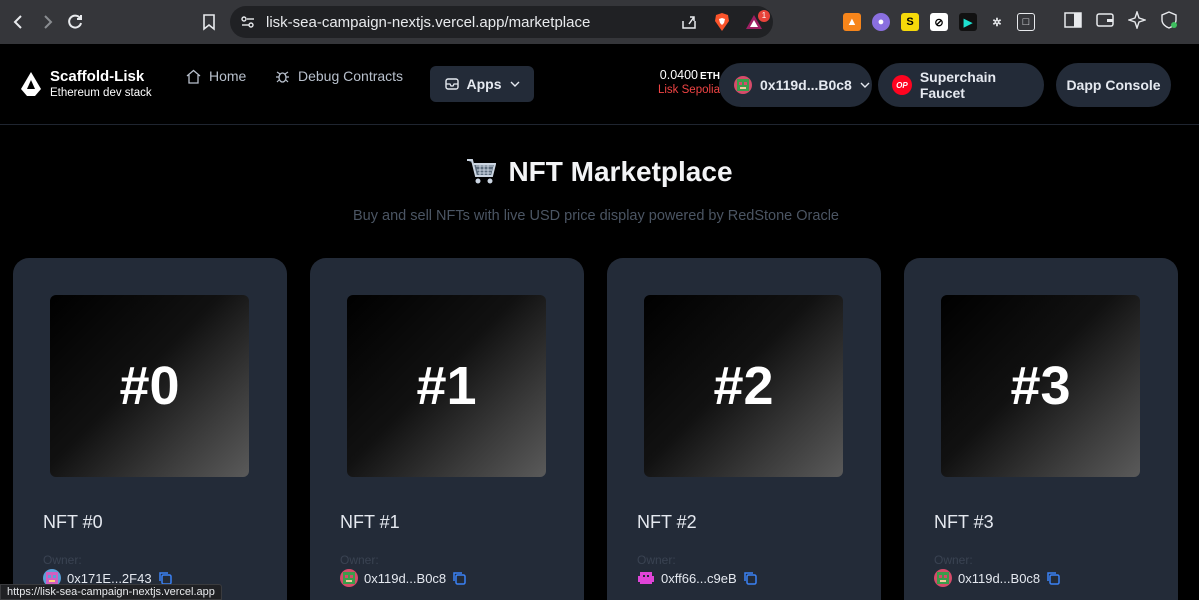 The image size is (1199, 600). What do you see at coordinates (228, 76) in the screenshot?
I see `nav-home-label: Home` at bounding box center [228, 76].